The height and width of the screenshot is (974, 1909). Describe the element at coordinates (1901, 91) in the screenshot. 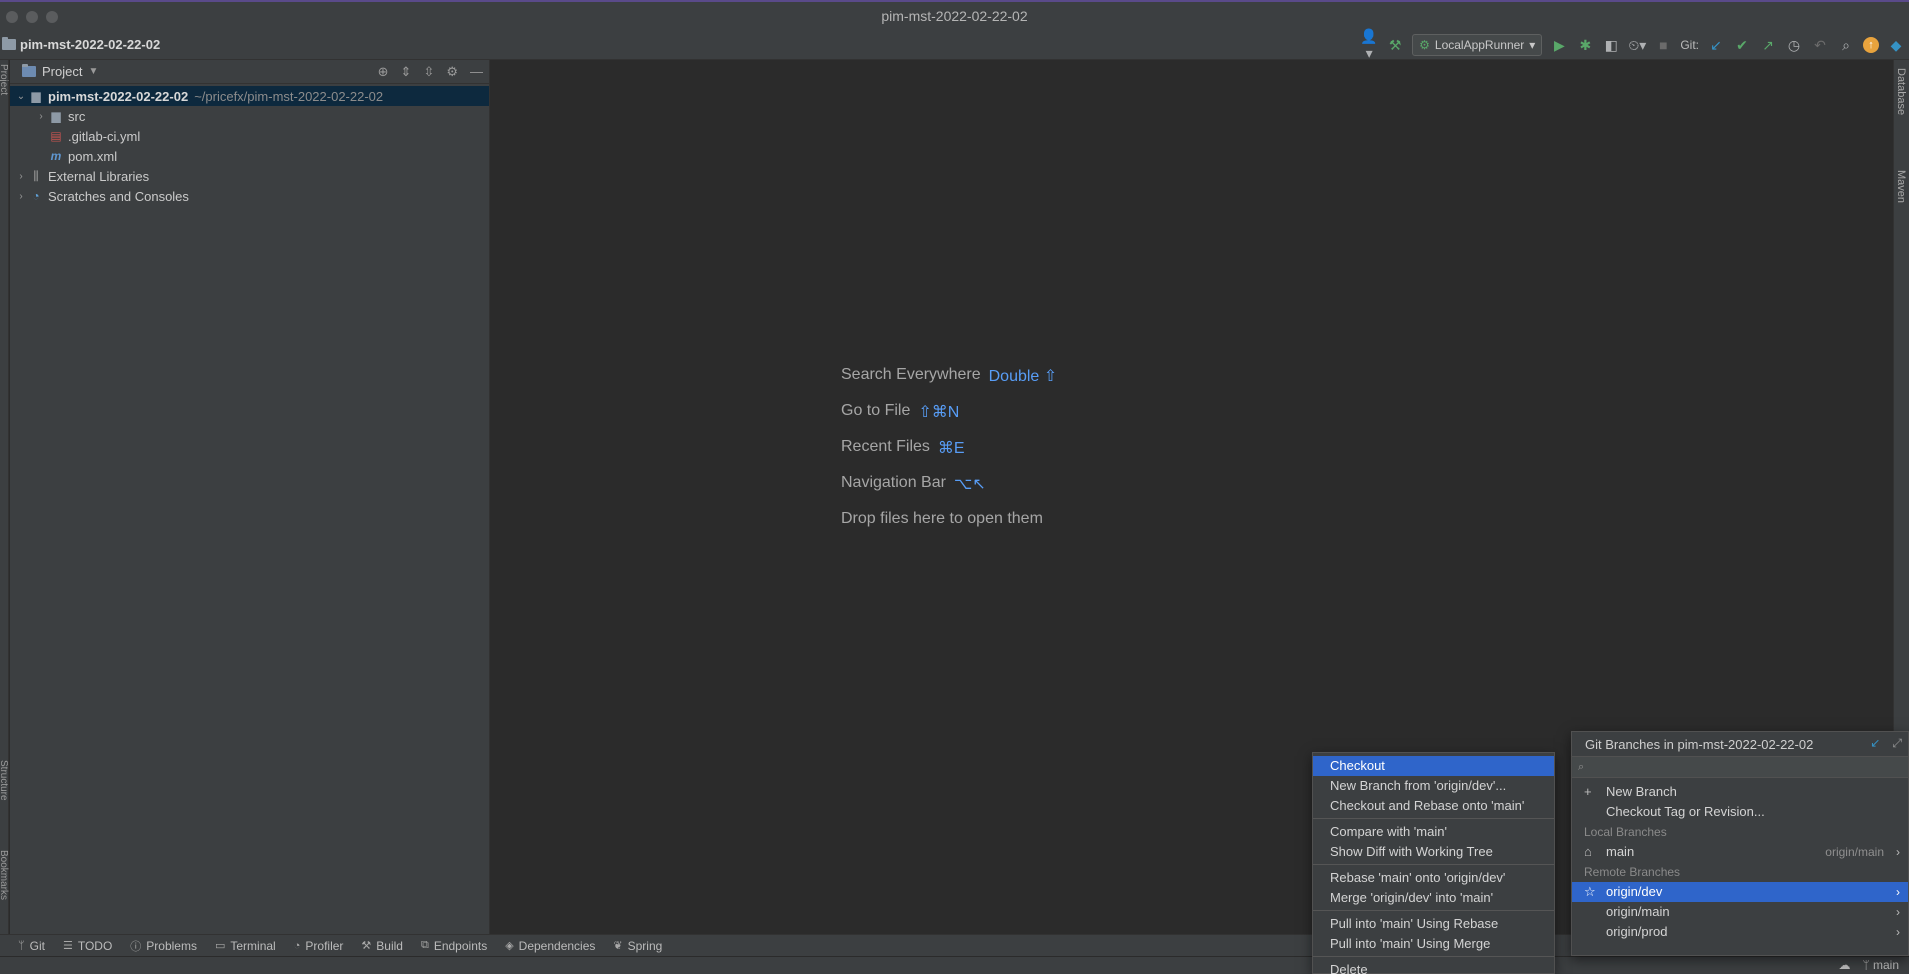

I see `database-tool-tab: Database` at that location.